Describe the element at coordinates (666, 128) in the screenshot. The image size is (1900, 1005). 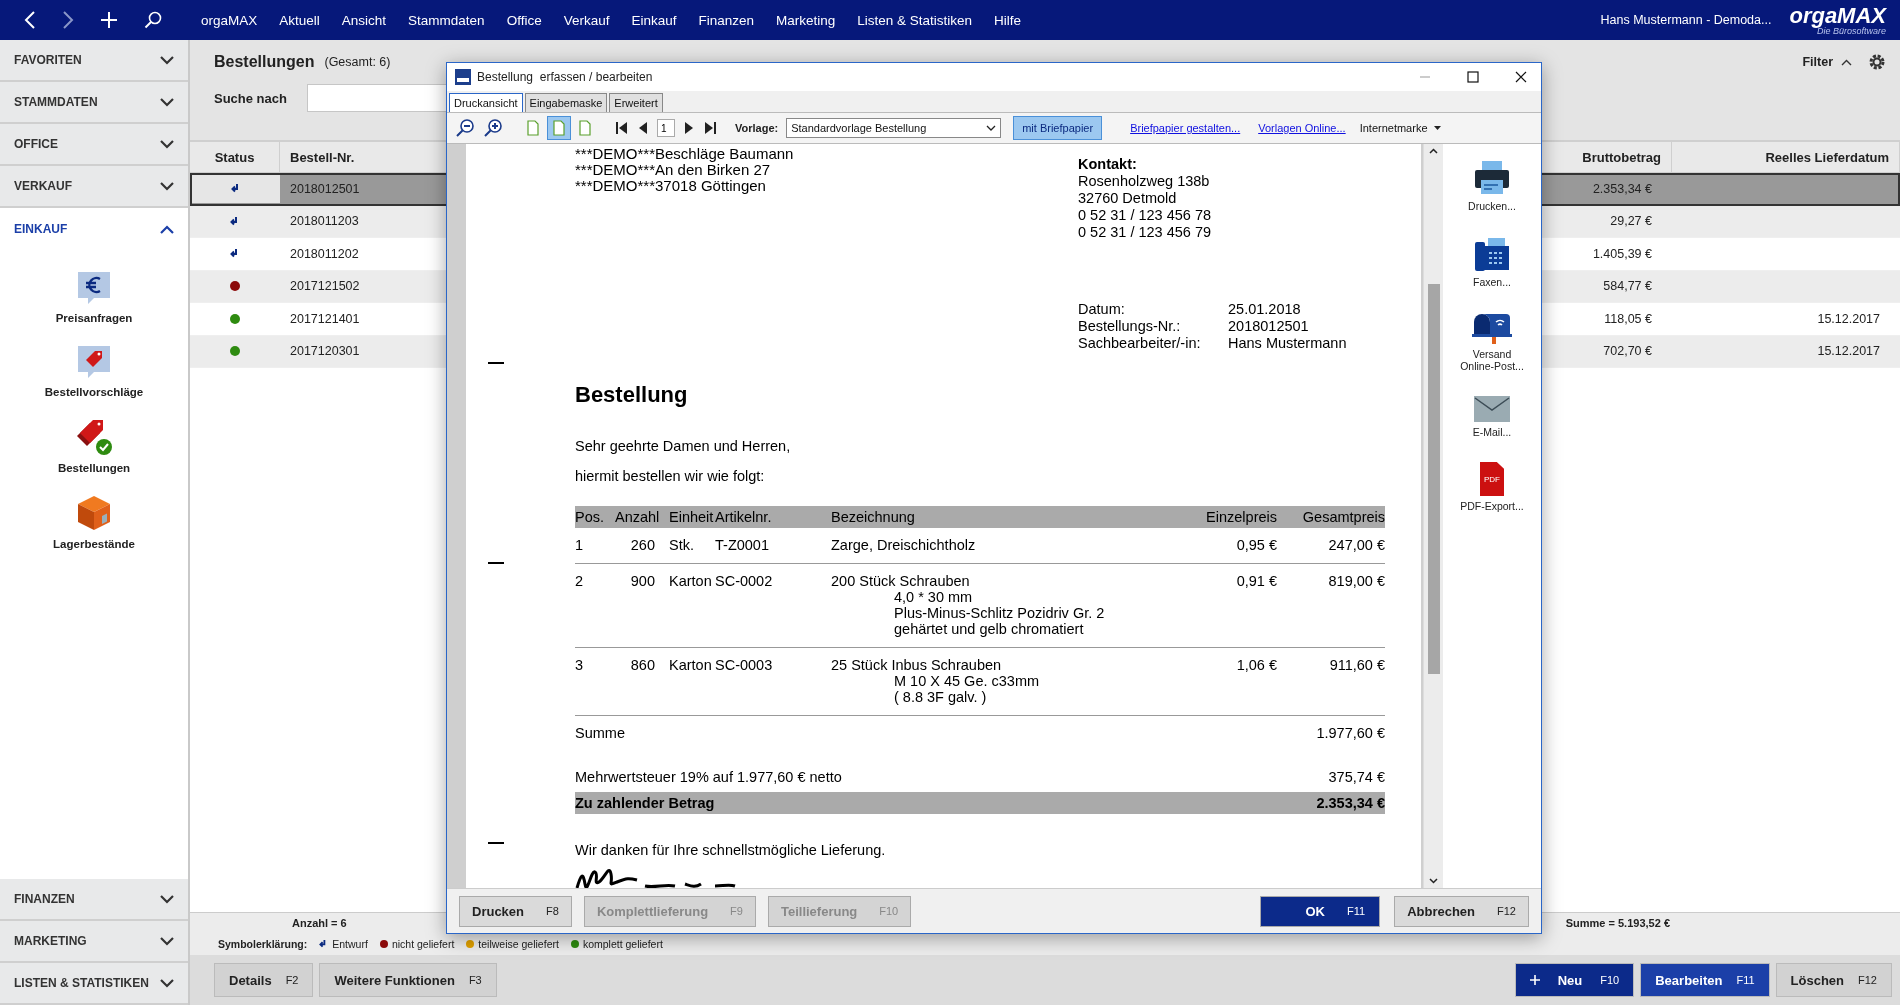
I see `page-number-field: 1` at that location.